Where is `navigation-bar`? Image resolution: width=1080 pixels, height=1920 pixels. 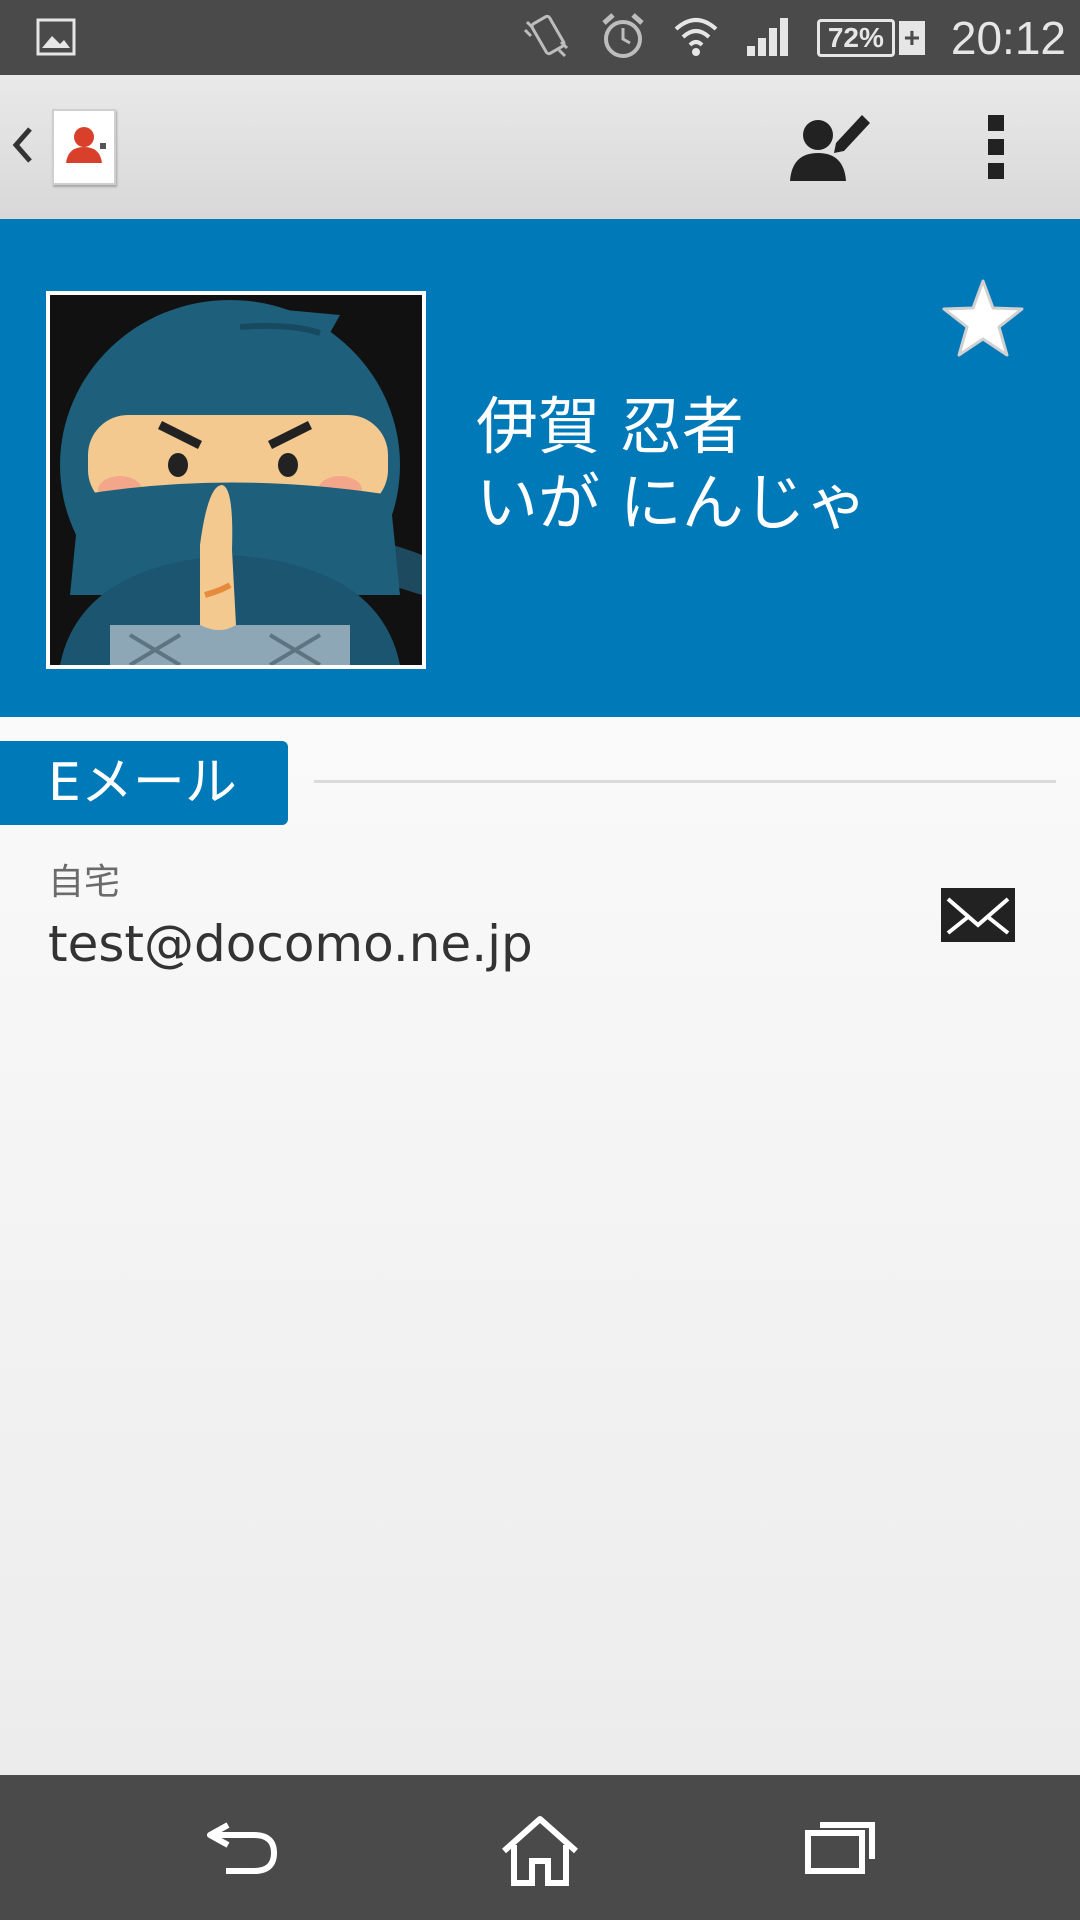 navigation-bar is located at coordinates (540, 1847).